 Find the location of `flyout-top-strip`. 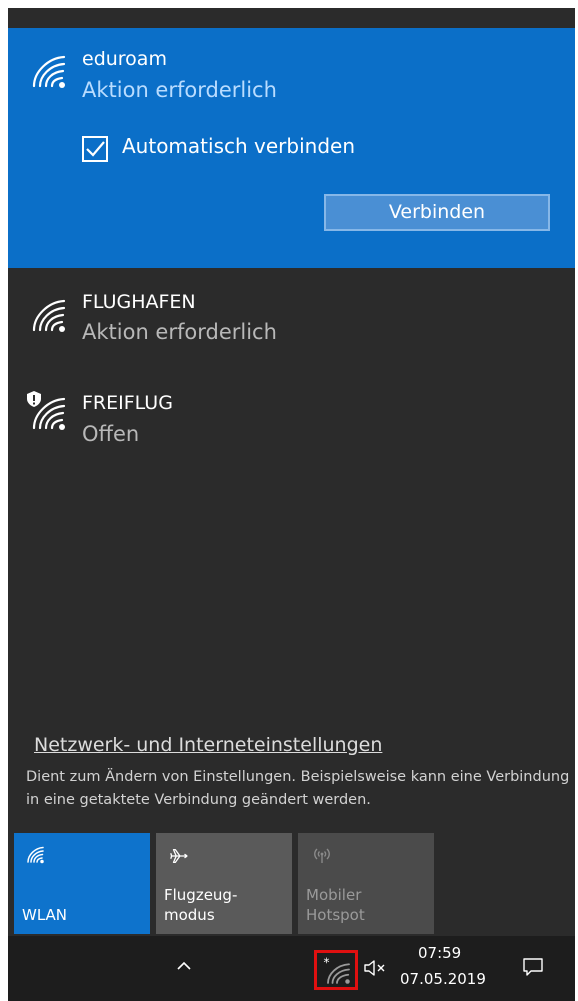

flyout-top-strip is located at coordinates (291, 18).